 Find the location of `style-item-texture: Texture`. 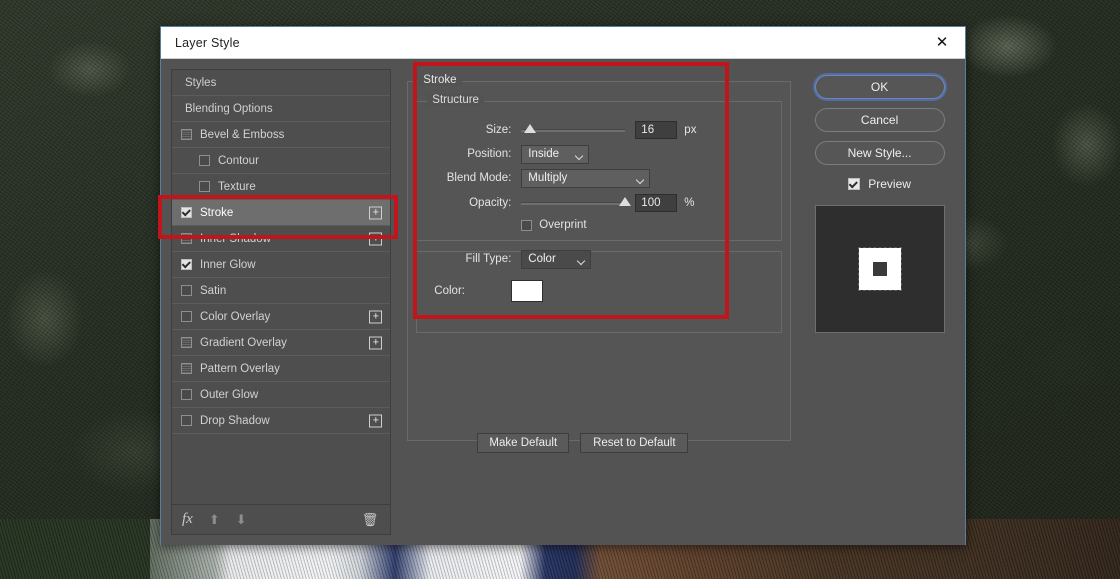

style-item-texture: Texture is located at coordinates (281, 187).